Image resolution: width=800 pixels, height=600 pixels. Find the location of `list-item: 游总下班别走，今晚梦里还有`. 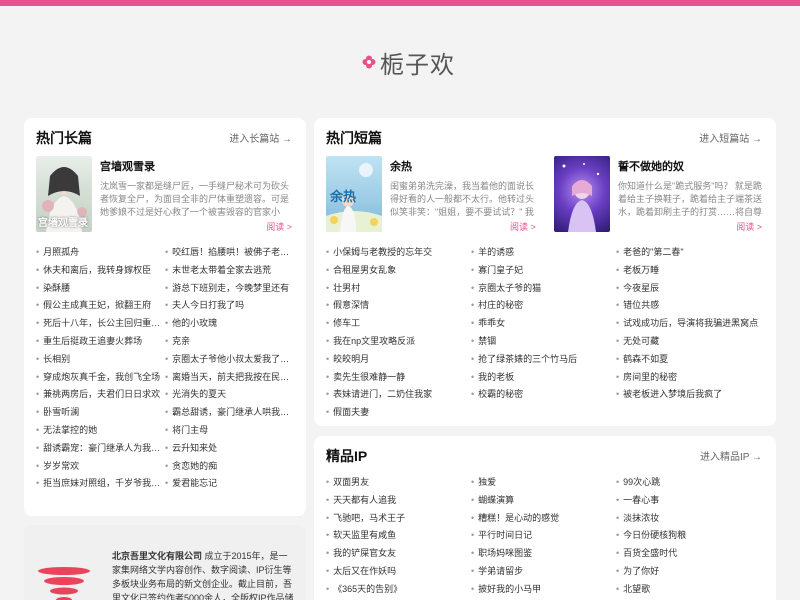

list-item: 游总下班别走，今晚梦里还有 is located at coordinates (229, 289).